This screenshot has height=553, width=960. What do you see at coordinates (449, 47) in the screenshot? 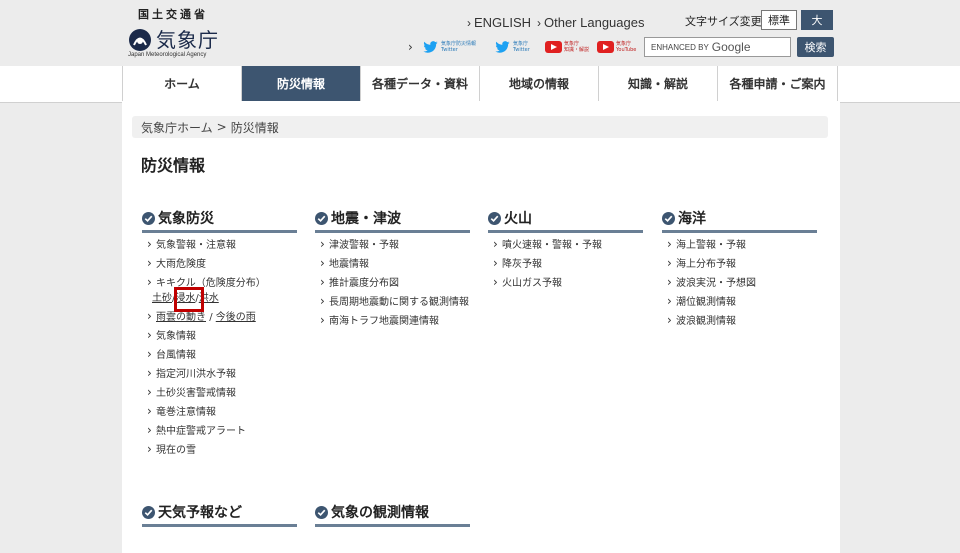
I see `social-link-jma-bosai-twitter: 気象庁防災情報 Twitter` at bounding box center [449, 47].